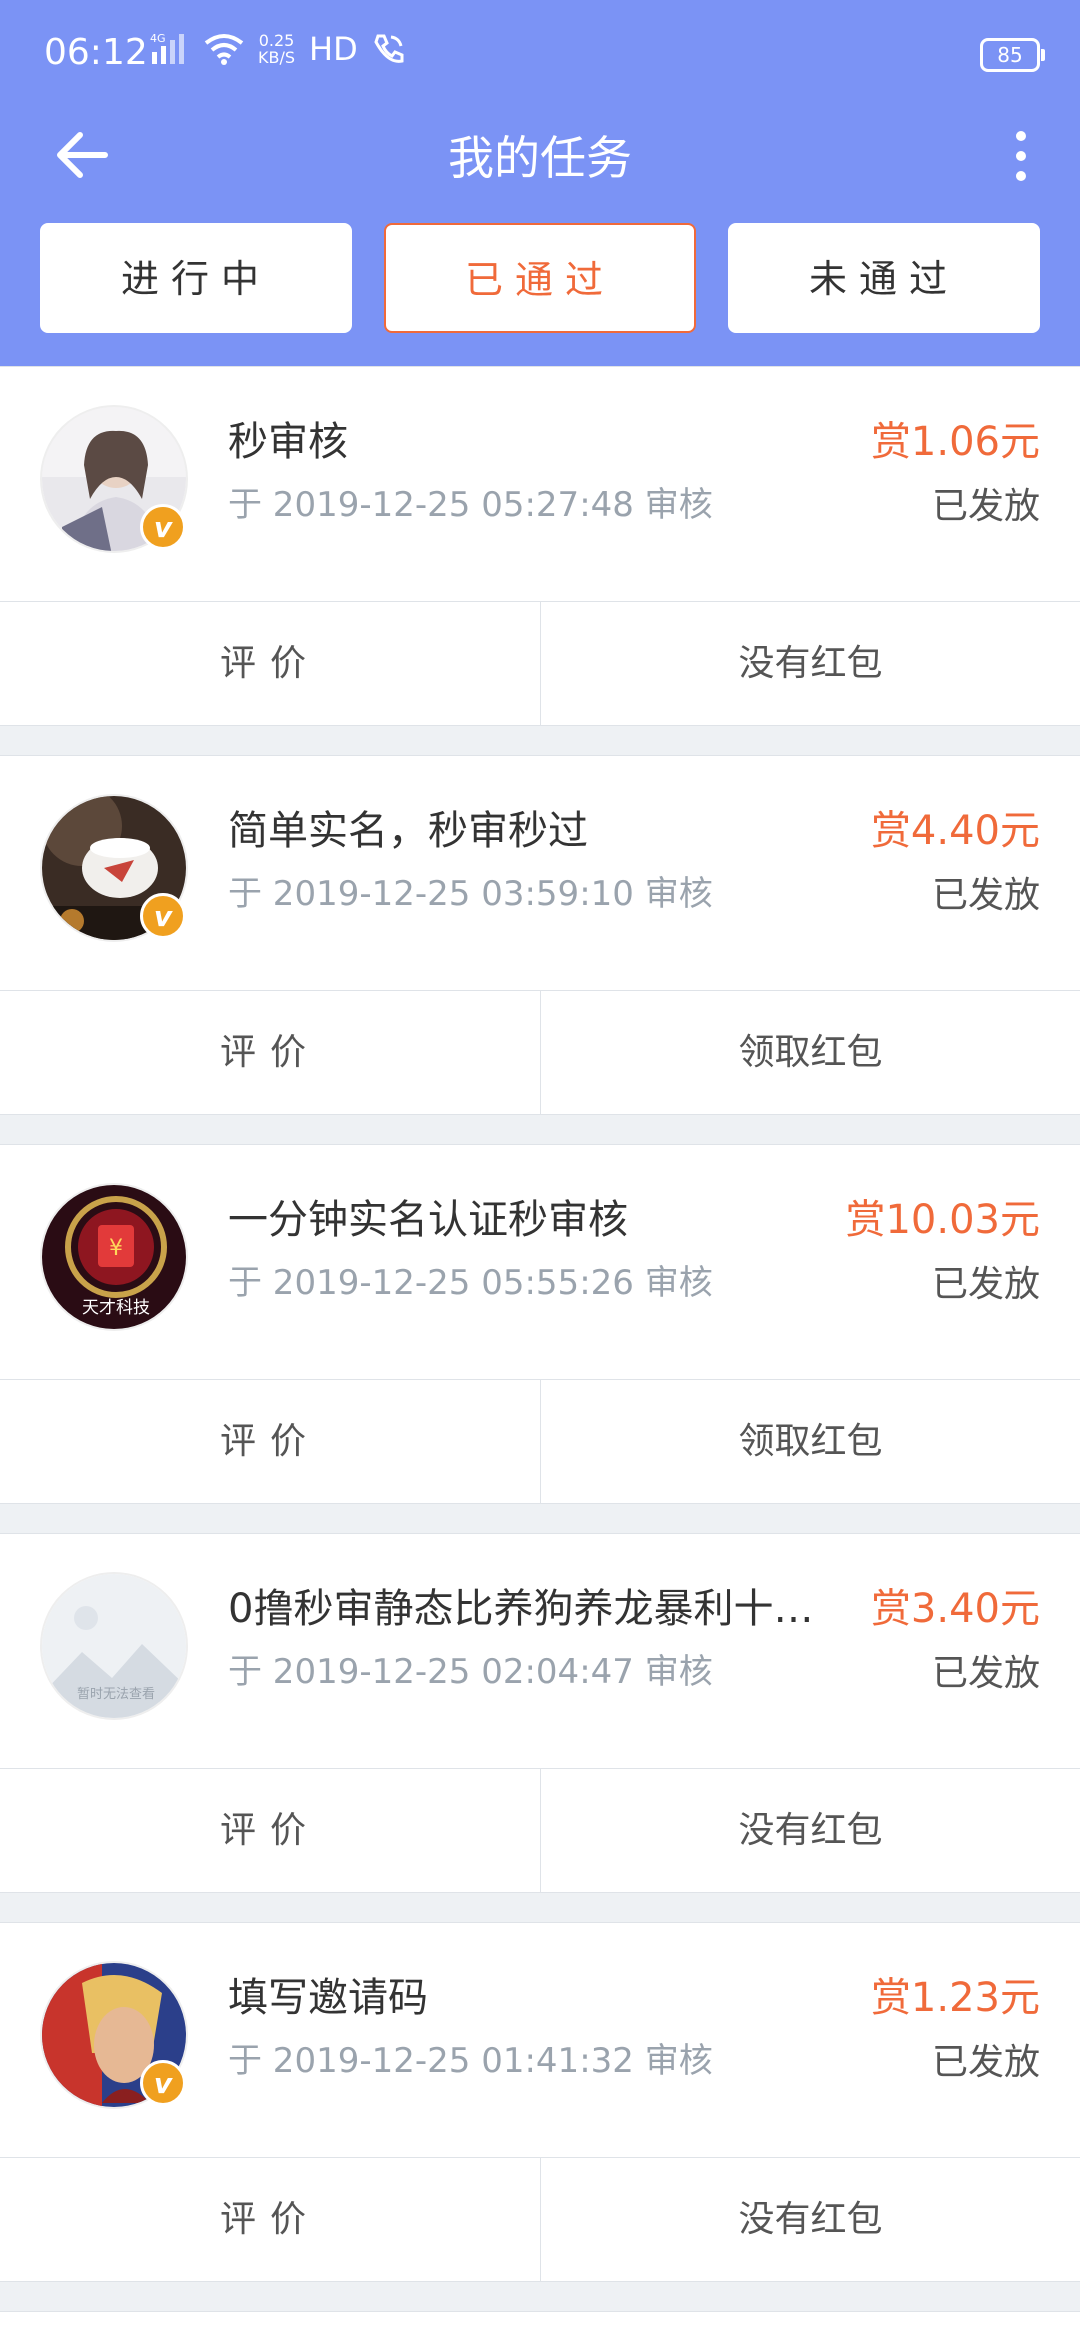  Describe the element at coordinates (328, 1998) in the screenshot. I see `task-title: 填写邀请码` at that location.